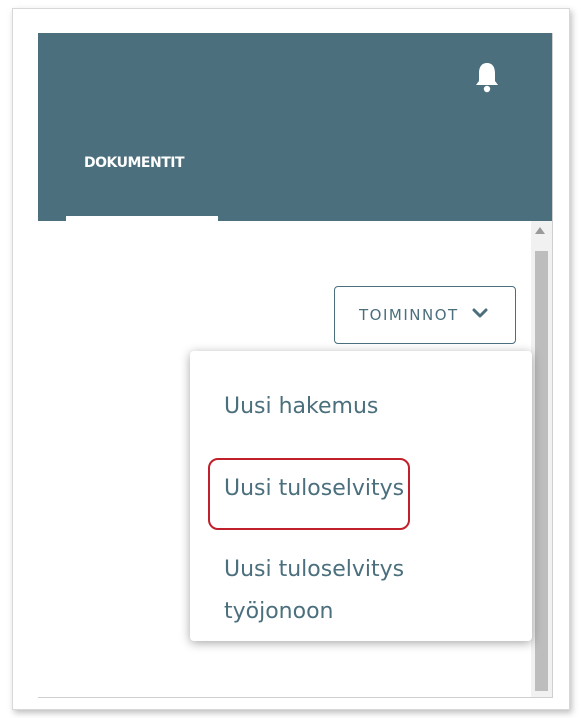 The width and height of the screenshot is (582, 718). I want to click on scrollbar-thumb, so click(541, 471).